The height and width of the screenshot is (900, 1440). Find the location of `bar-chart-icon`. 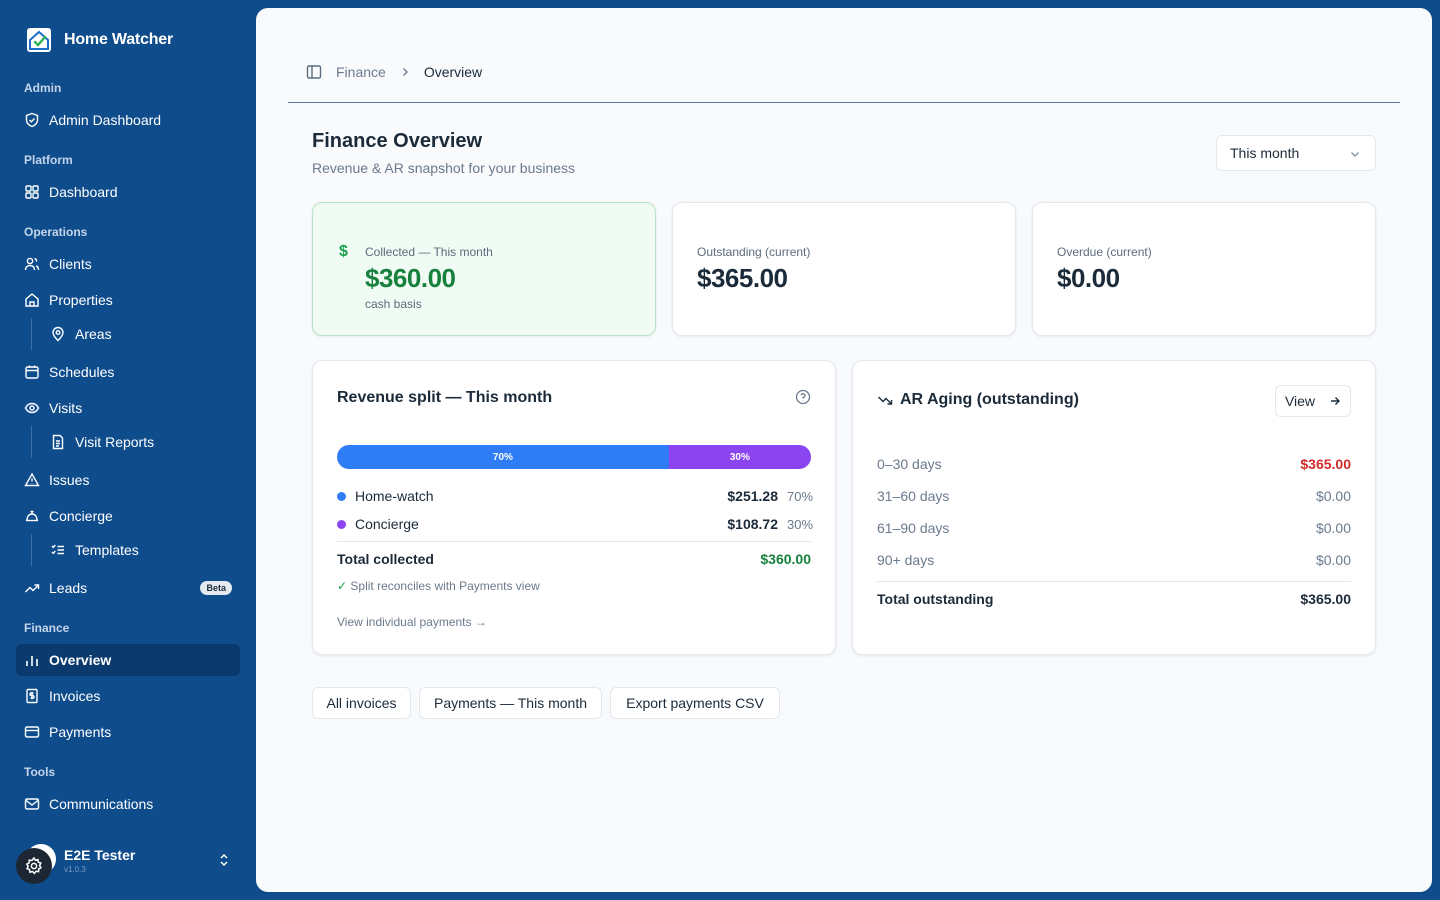

bar-chart-icon is located at coordinates (32, 661).